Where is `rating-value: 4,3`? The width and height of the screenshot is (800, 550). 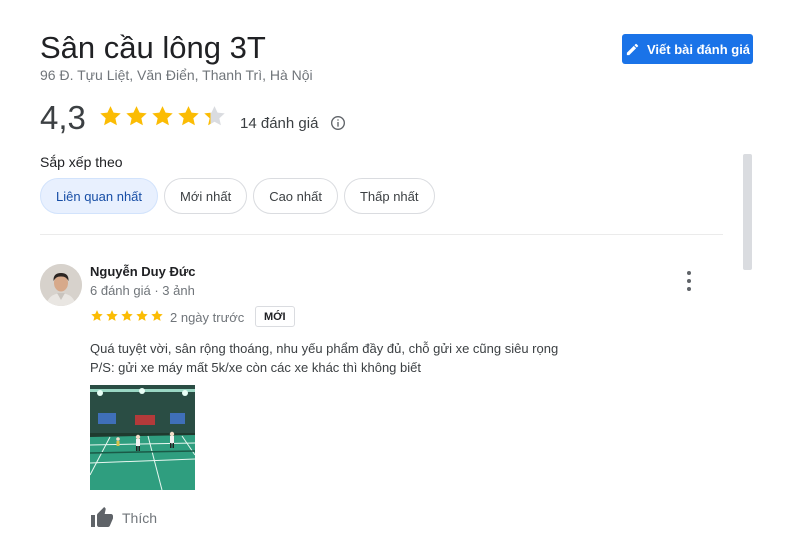
rating-value: 4,3 is located at coordinates (63, 117).